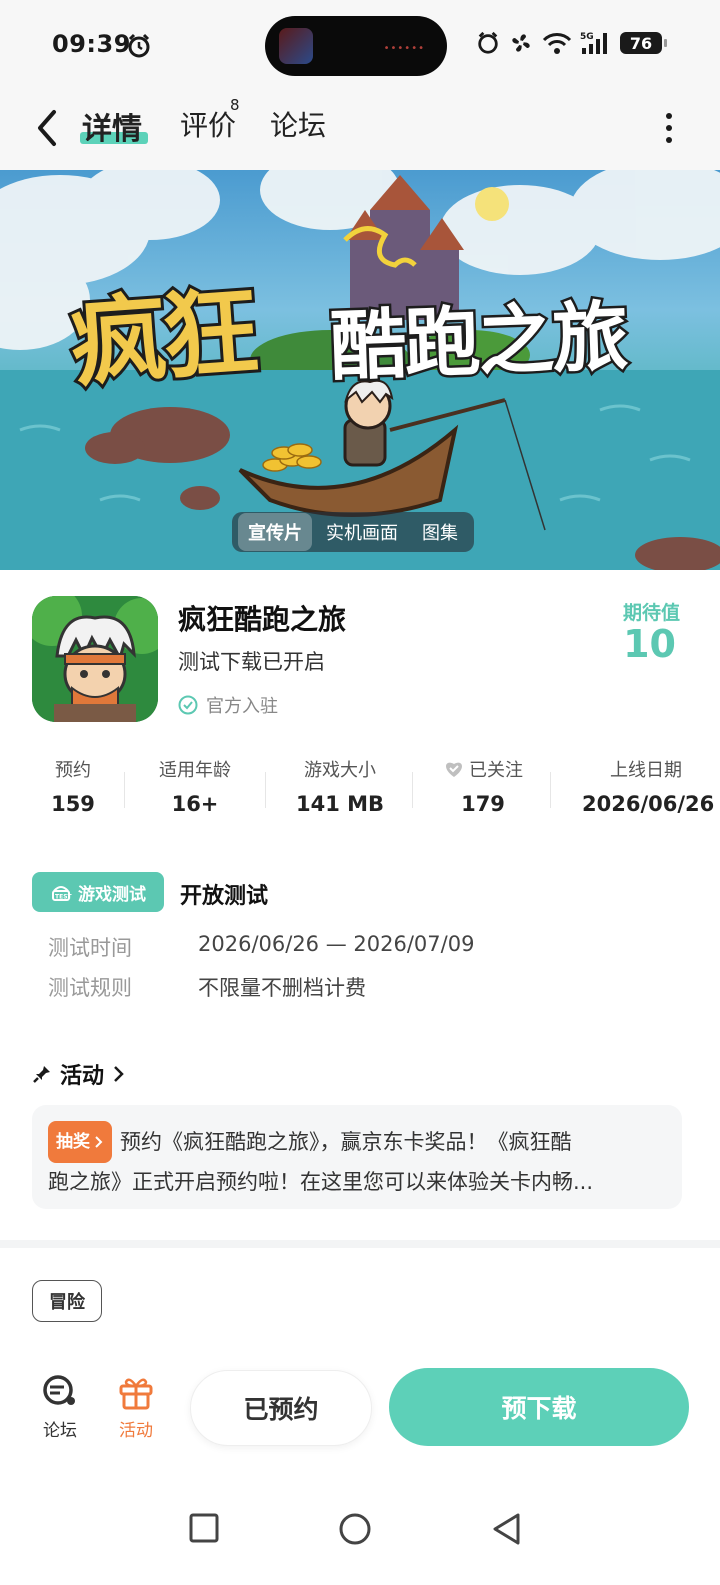  What do you see at coordinates (651, 613) in the screenshot?
I see `expectation-label: 期待值` at bounding box center [651, 613].